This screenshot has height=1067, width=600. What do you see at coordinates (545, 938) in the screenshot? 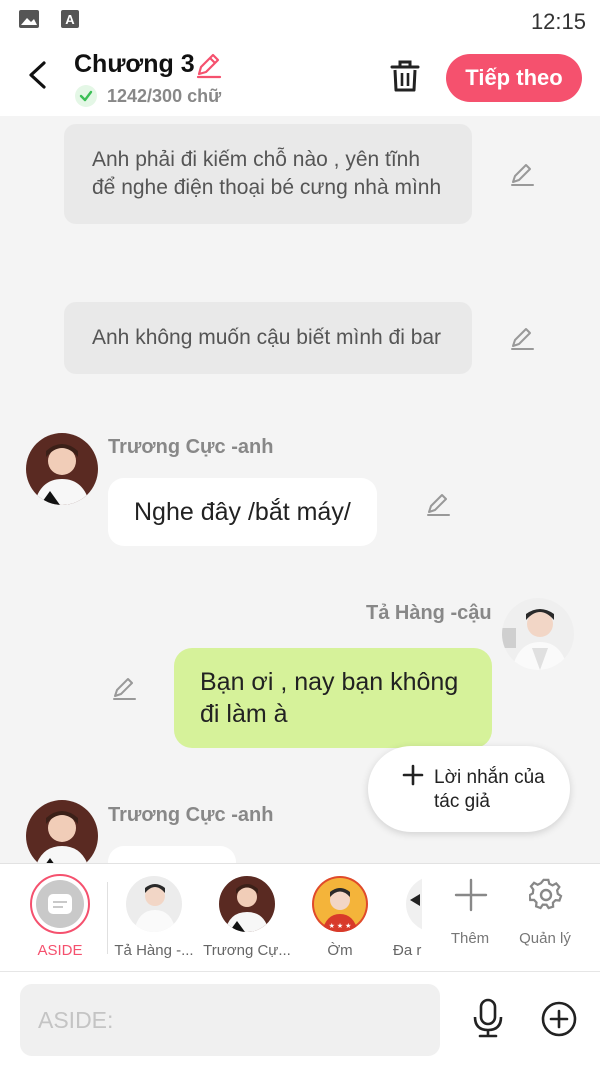
I see `manage-label: Quản lý` at bounding box center [545, 938].